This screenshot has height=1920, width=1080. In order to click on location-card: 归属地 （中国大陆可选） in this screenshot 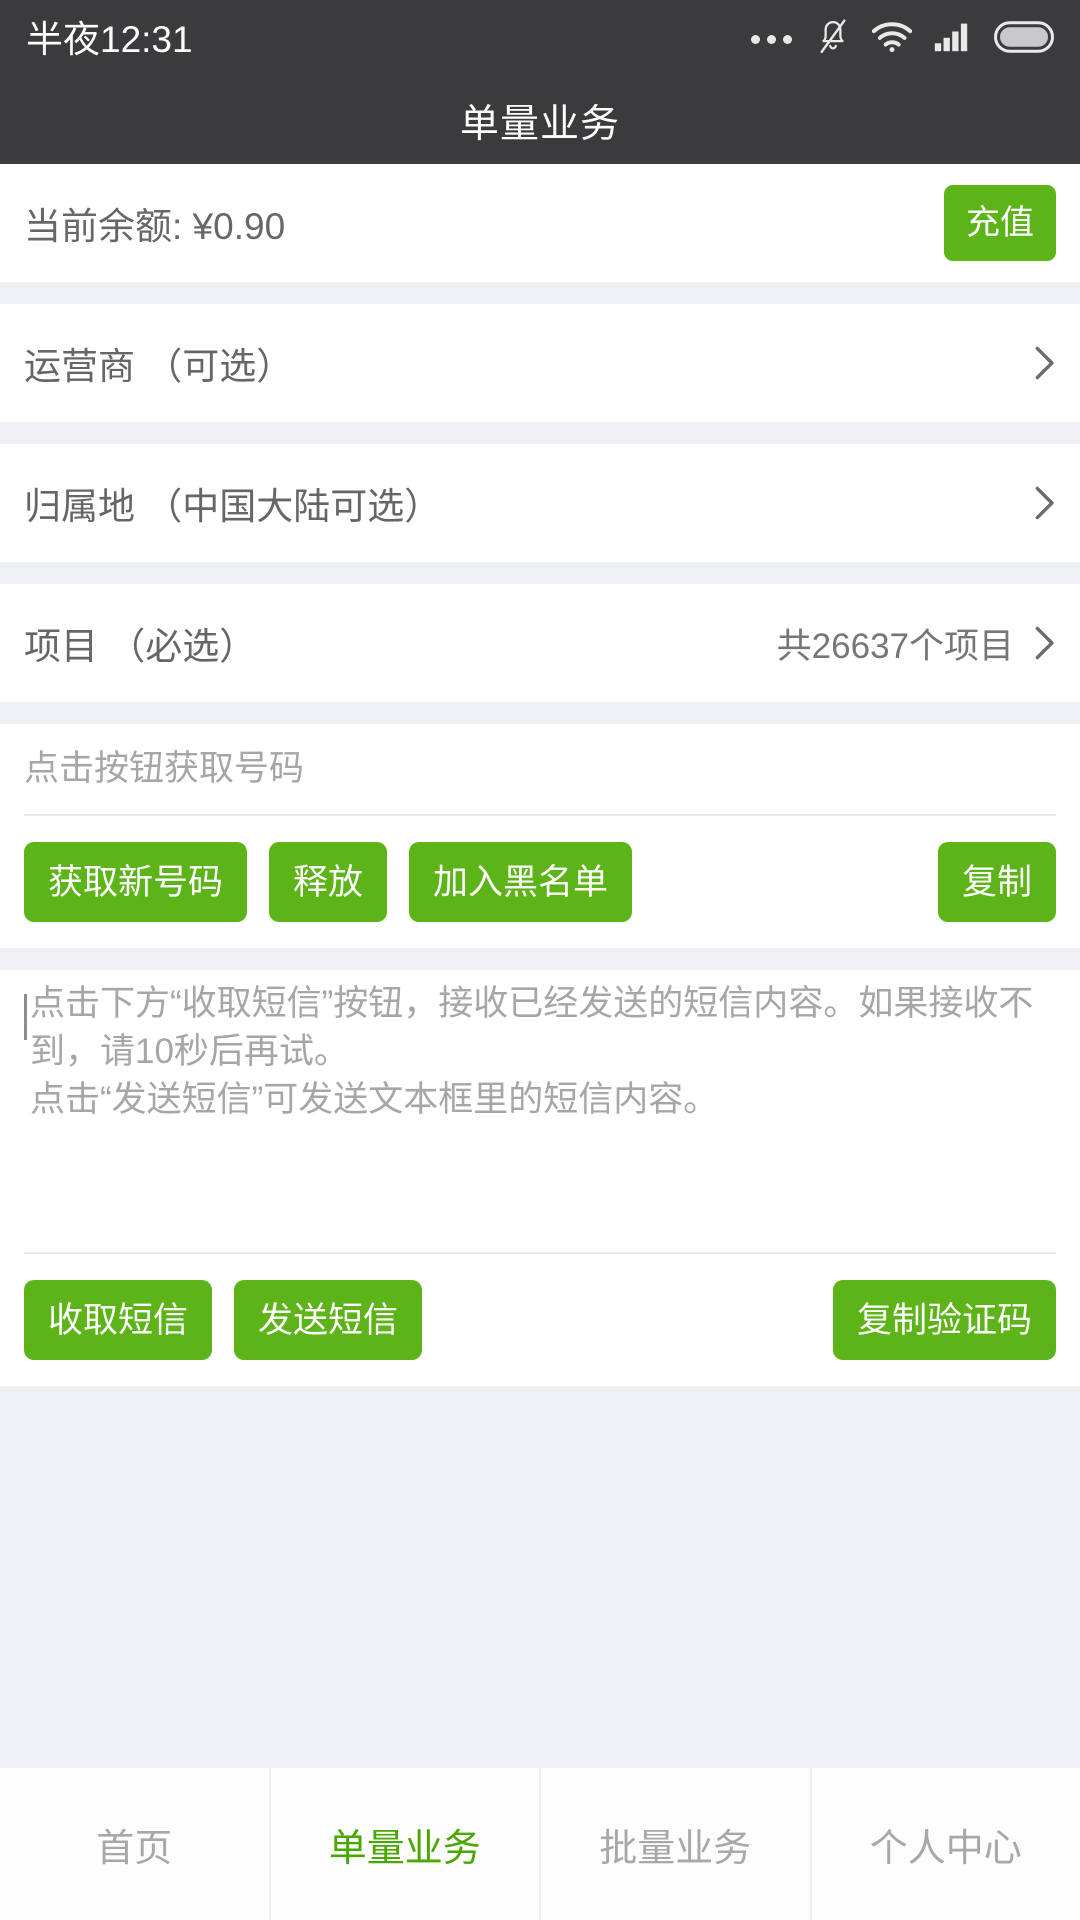, I will do `click(540, 503)`.